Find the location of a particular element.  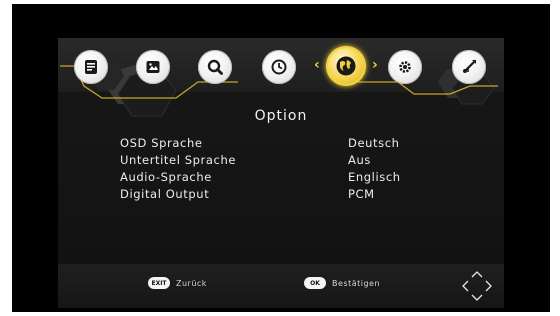

tab-right-arrow-icon: › is located at coordinates (375, 65).